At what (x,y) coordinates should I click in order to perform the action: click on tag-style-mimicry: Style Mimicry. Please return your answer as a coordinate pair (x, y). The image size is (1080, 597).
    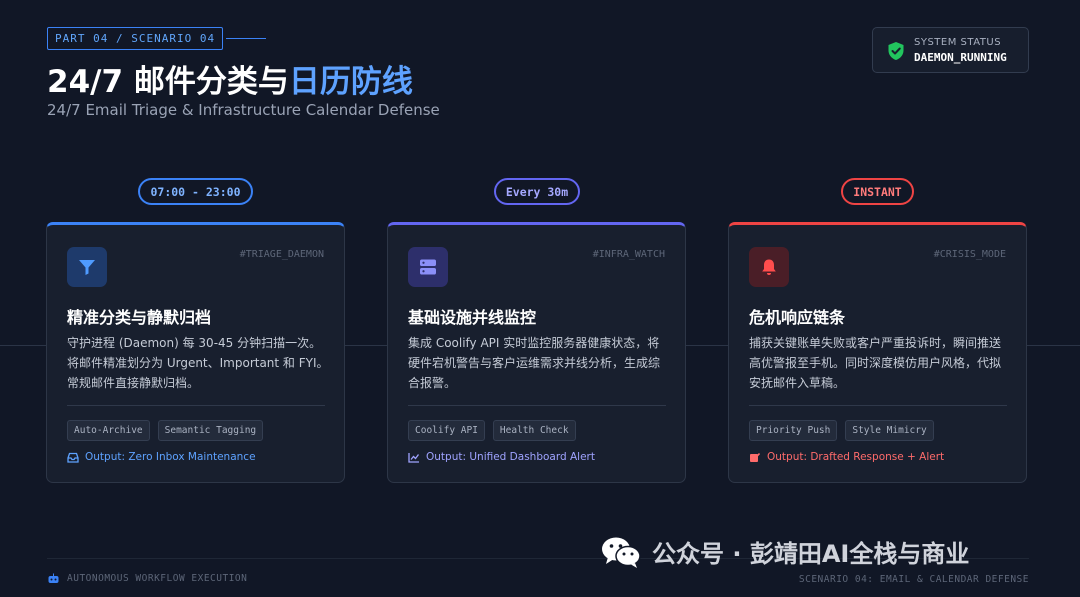
    Looking at the image, I should click on (889, 430).